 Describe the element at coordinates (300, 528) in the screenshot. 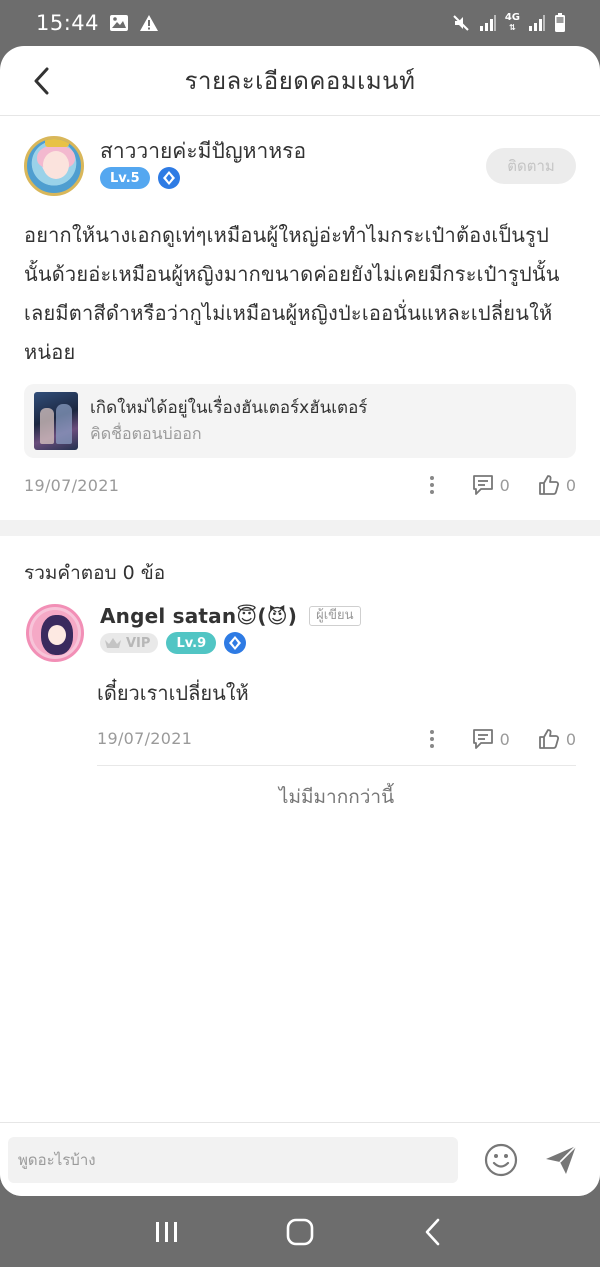

I see `section-divider` at that location.